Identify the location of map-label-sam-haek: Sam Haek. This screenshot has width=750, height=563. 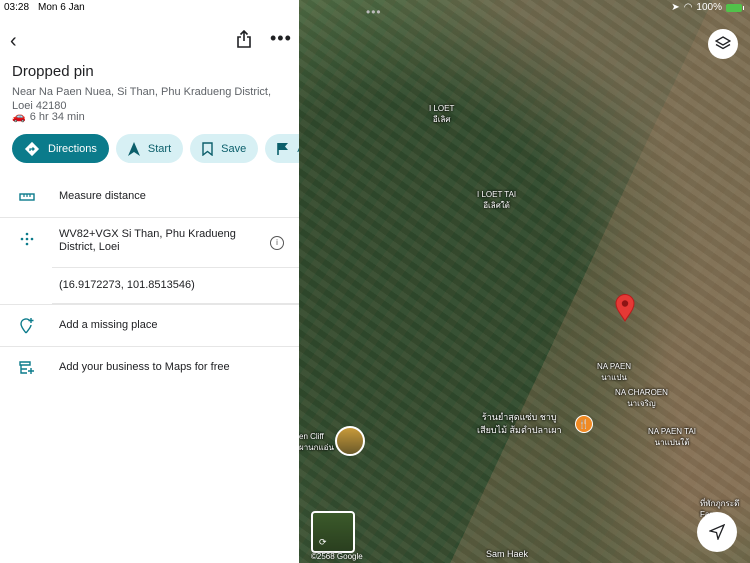
(507, 554).